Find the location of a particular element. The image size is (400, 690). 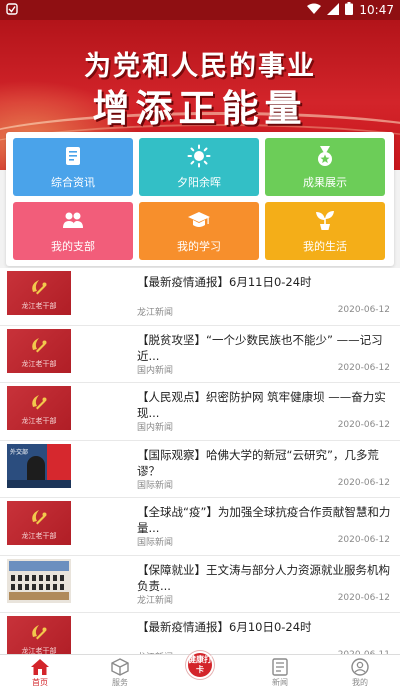

nav-label: 服务 is located at coordinates (120, 682).